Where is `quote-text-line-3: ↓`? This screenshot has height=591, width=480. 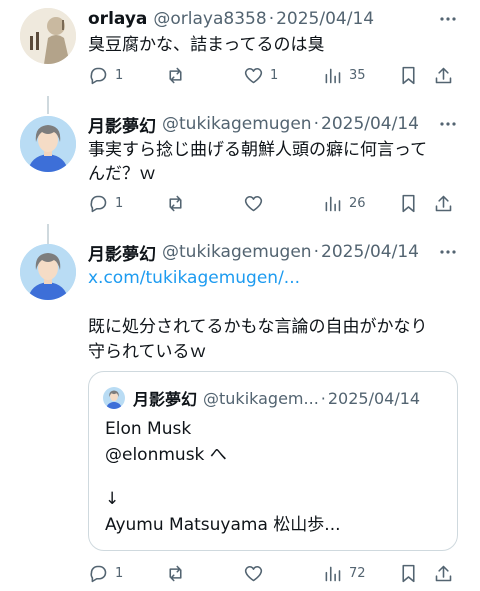 quote-text-line-3: ↓ is located at coordinates (112, 499).